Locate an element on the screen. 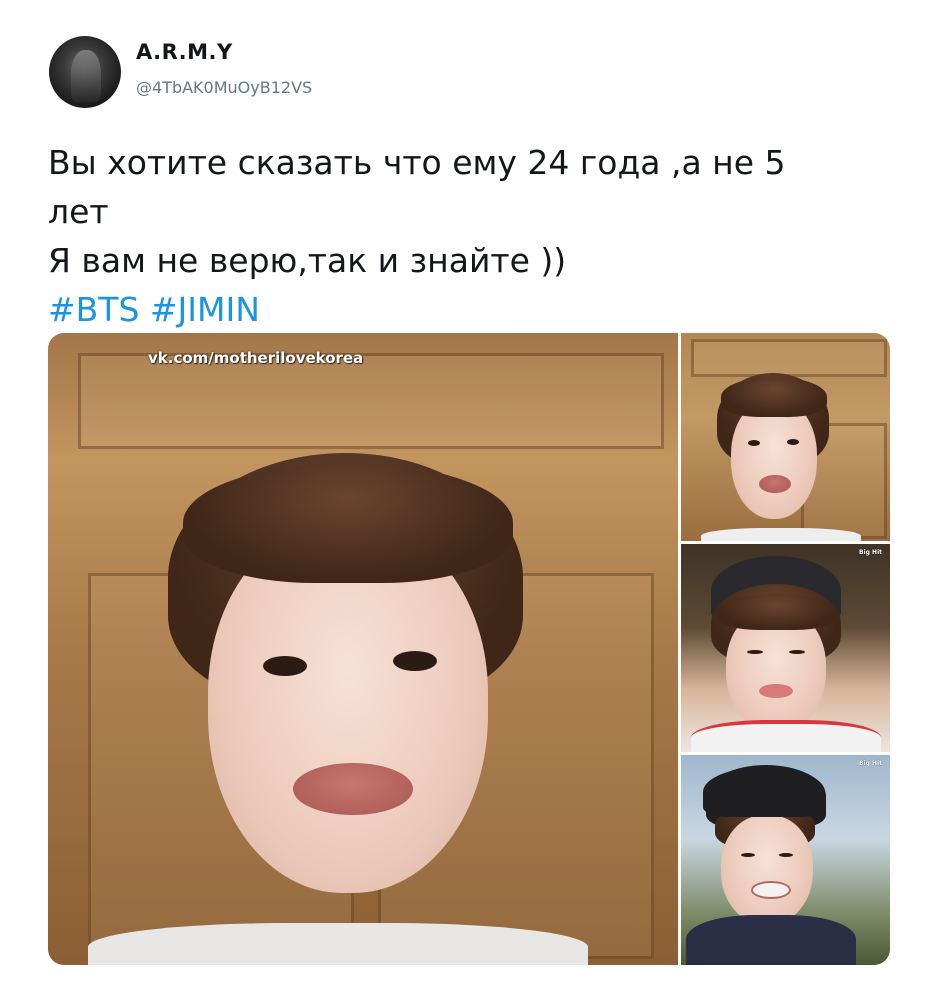 The height and width of the screenshot is (986, 932). tweet-text-line: лет is located at coordinates (78, 211).